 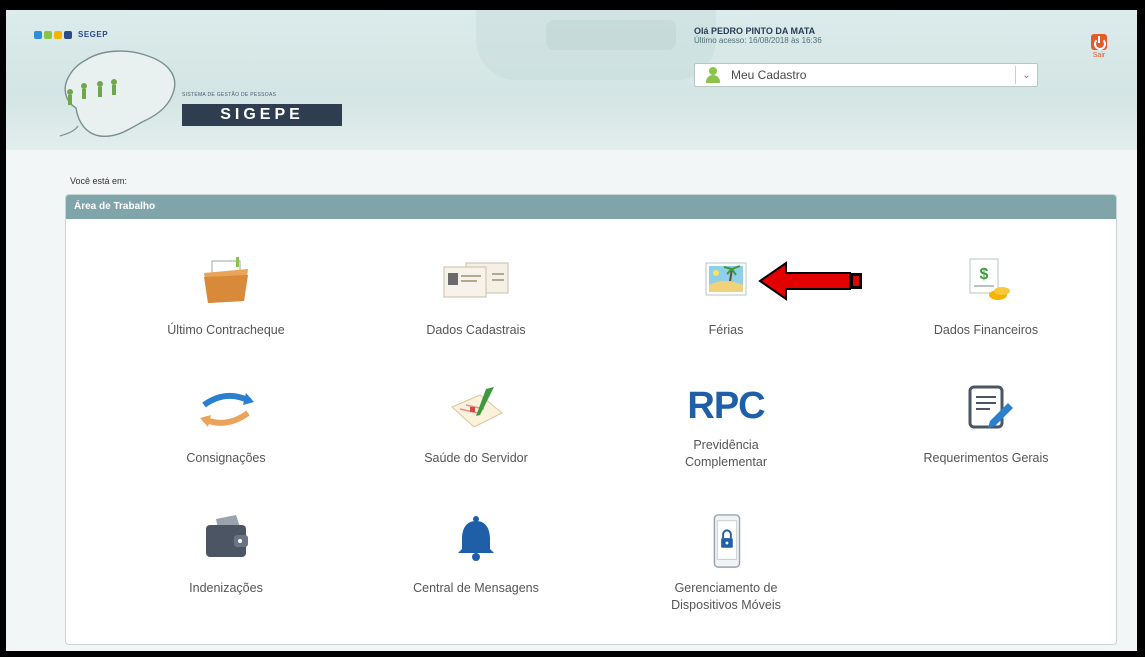 I want to click on folder-icon, so click(x=226, y=280).